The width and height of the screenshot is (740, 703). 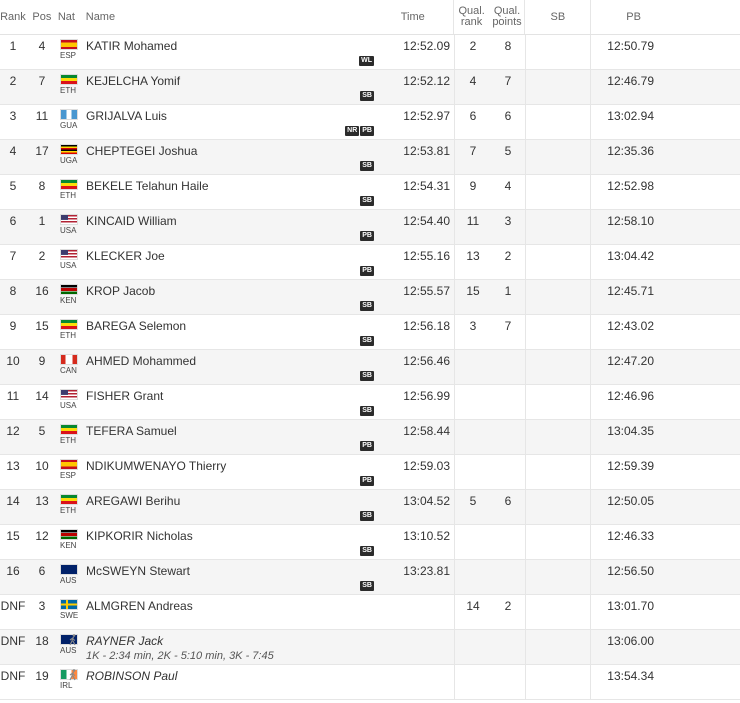 I want to click on header-sb: SB, so click(x=558, y=17).